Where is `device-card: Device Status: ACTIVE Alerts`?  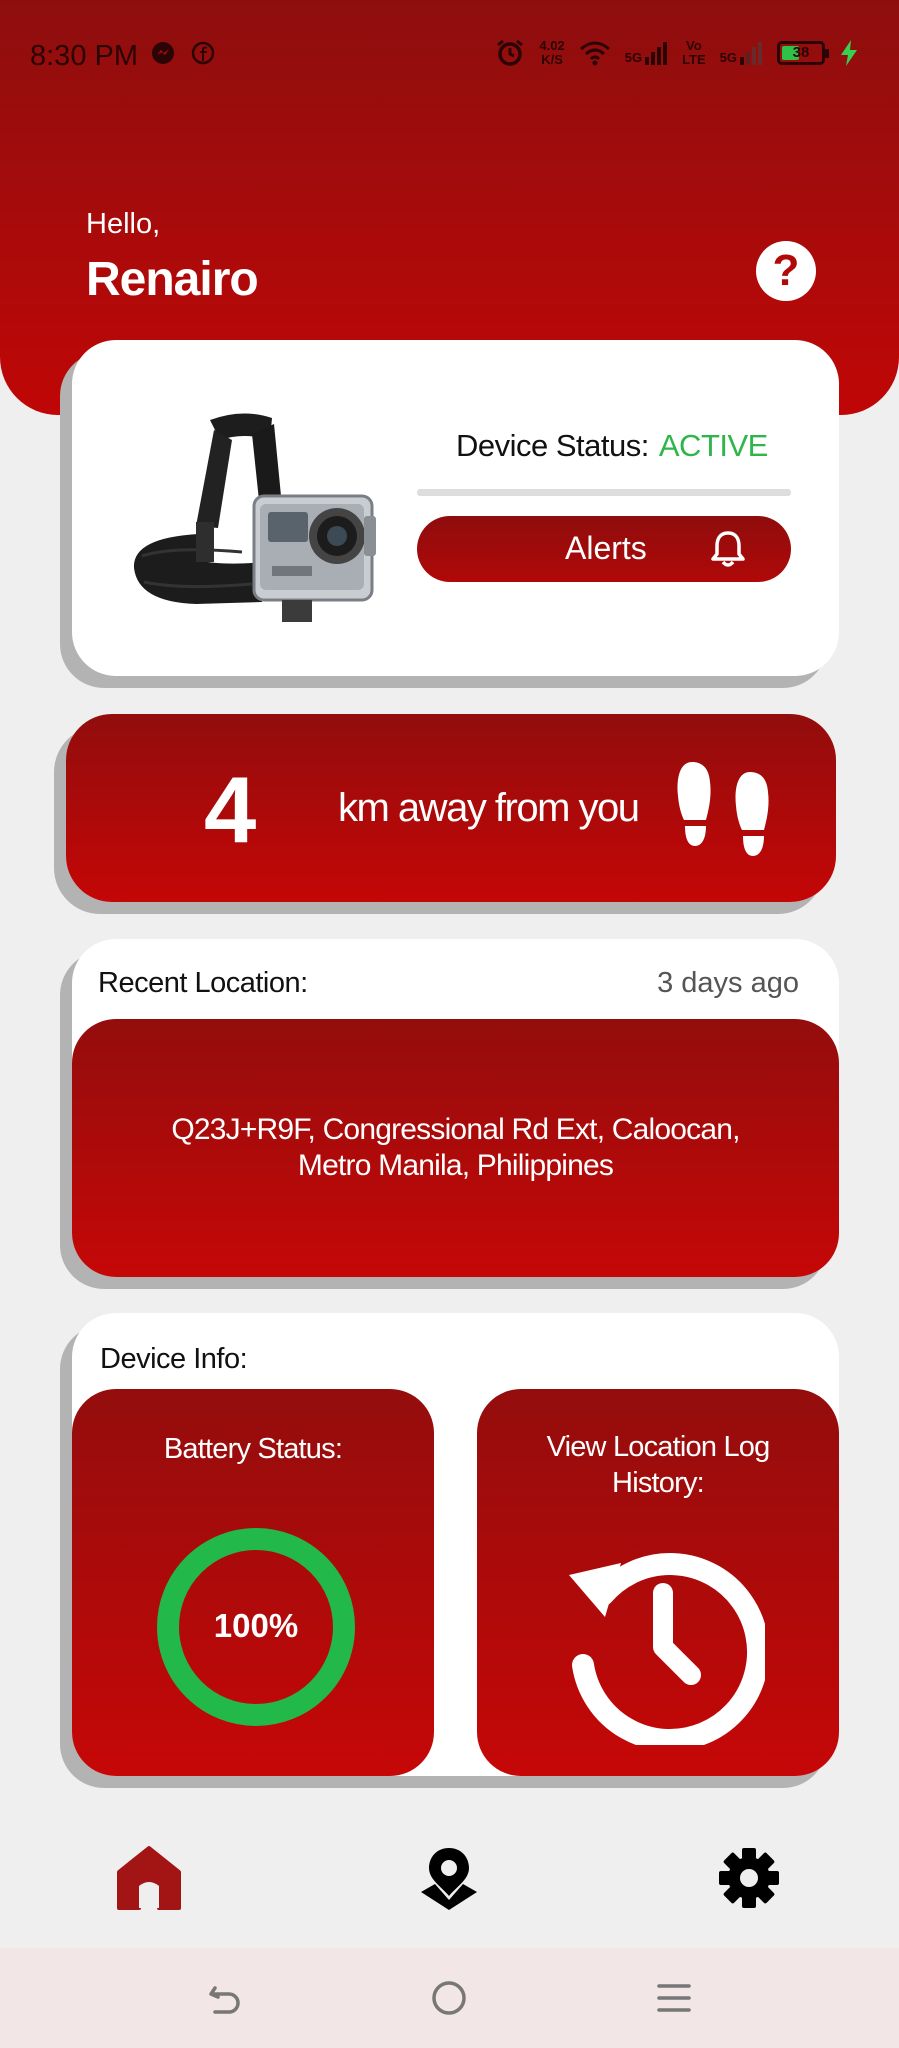
device-card: Device Status: ACTIVE Alerts is located at coordinates (455, 508).